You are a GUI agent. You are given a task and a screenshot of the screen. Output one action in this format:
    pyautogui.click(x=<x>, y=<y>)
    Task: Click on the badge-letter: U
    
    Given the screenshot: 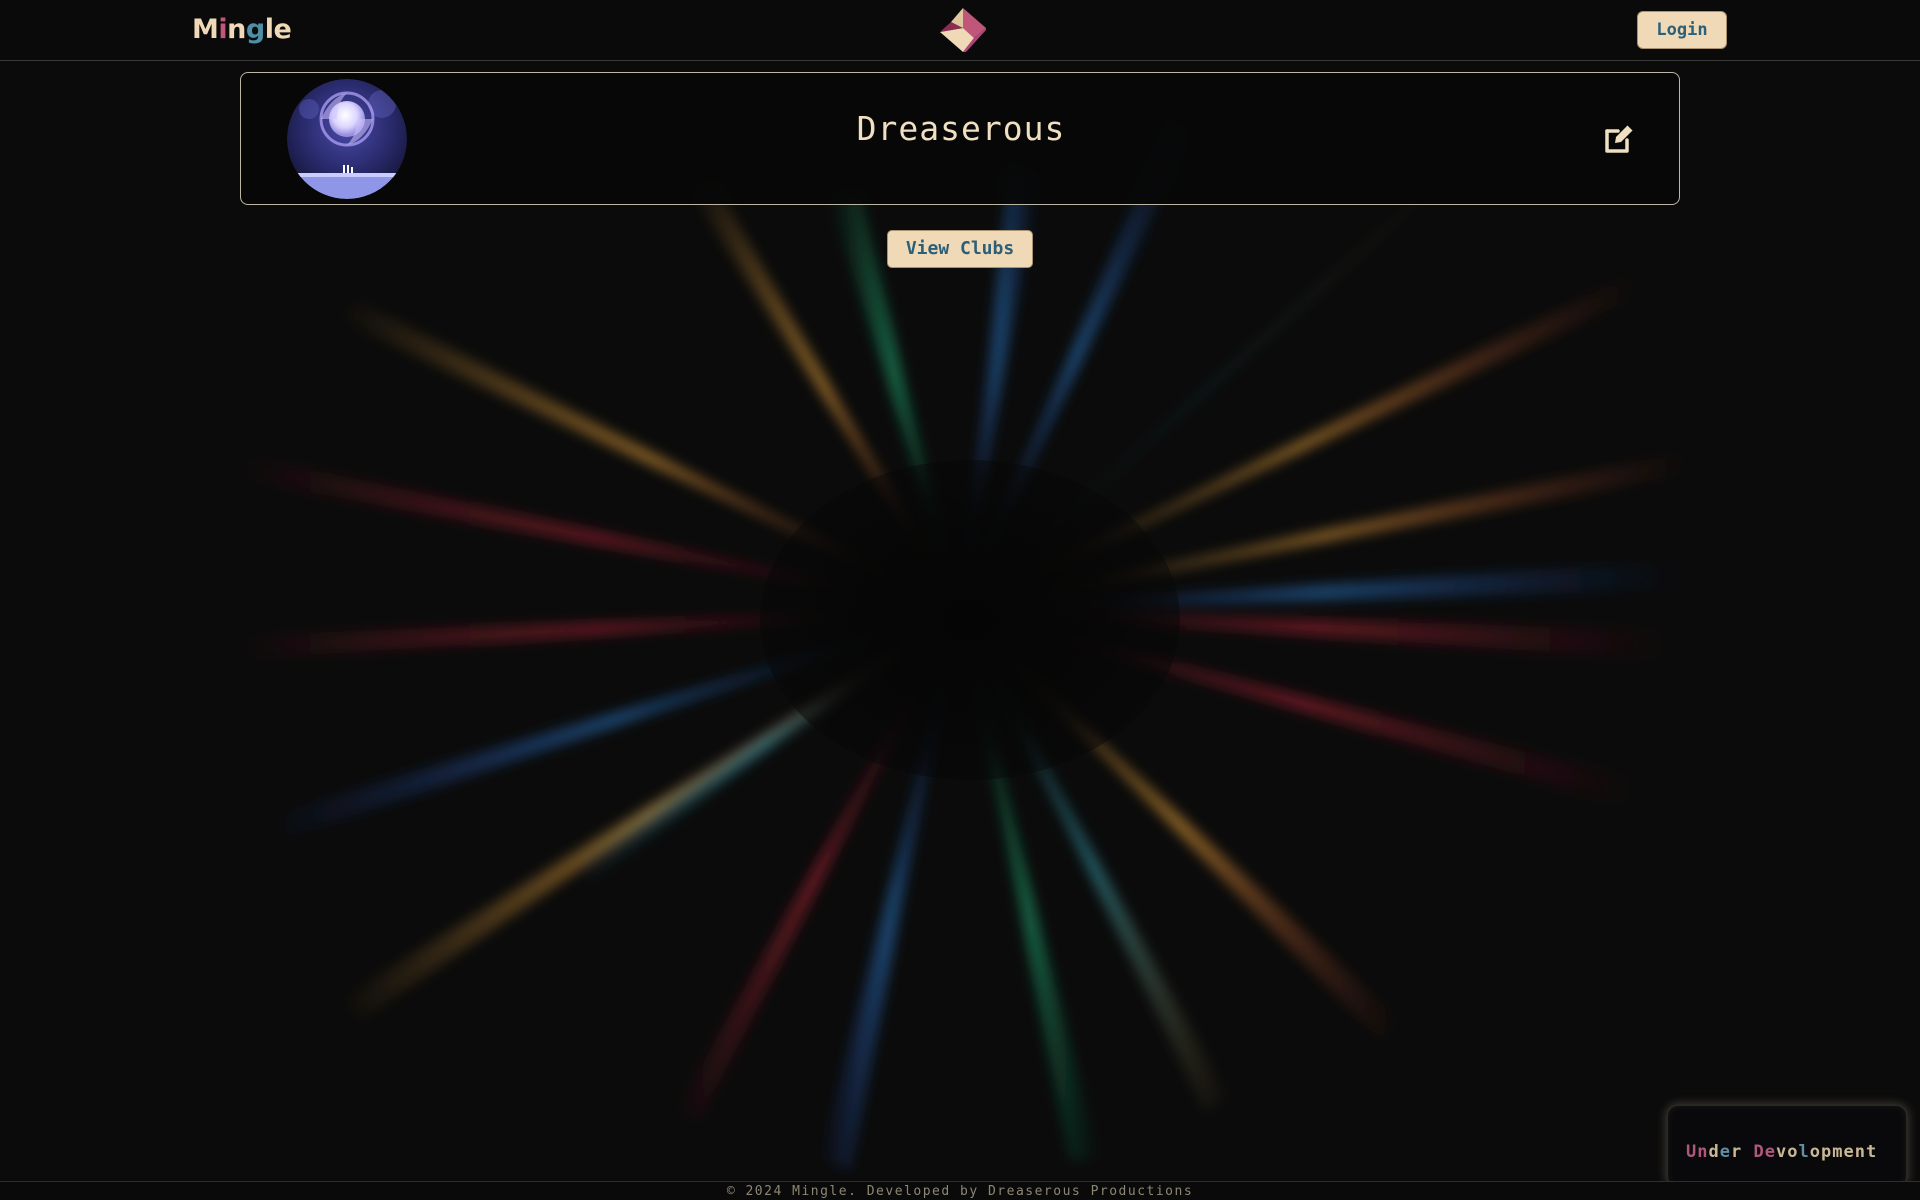 What is the action you would take?
    pyautogui.click(x=1692, y=1152)
    